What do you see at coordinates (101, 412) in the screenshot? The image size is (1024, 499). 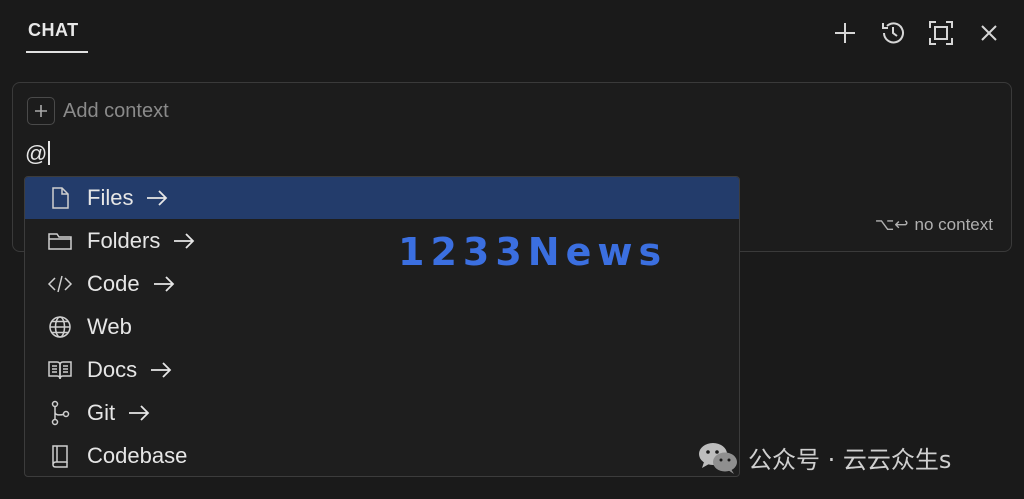 I see `menu-item-label: Git` at bounding box center [101, 412].